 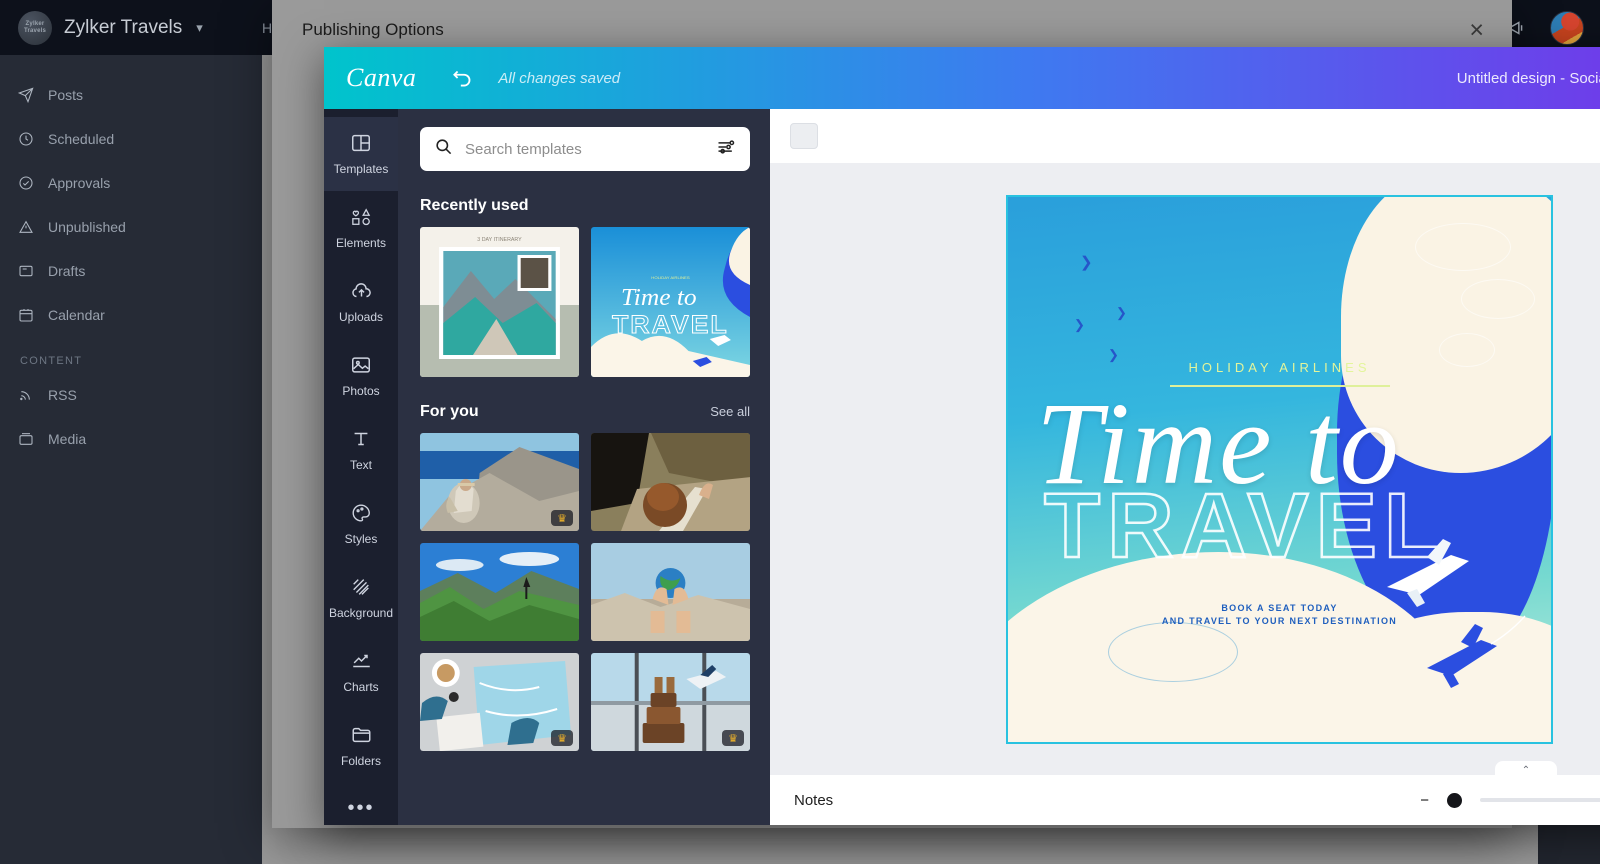 I want to click on rail-item-text: Text, so click(x=361, y=450).